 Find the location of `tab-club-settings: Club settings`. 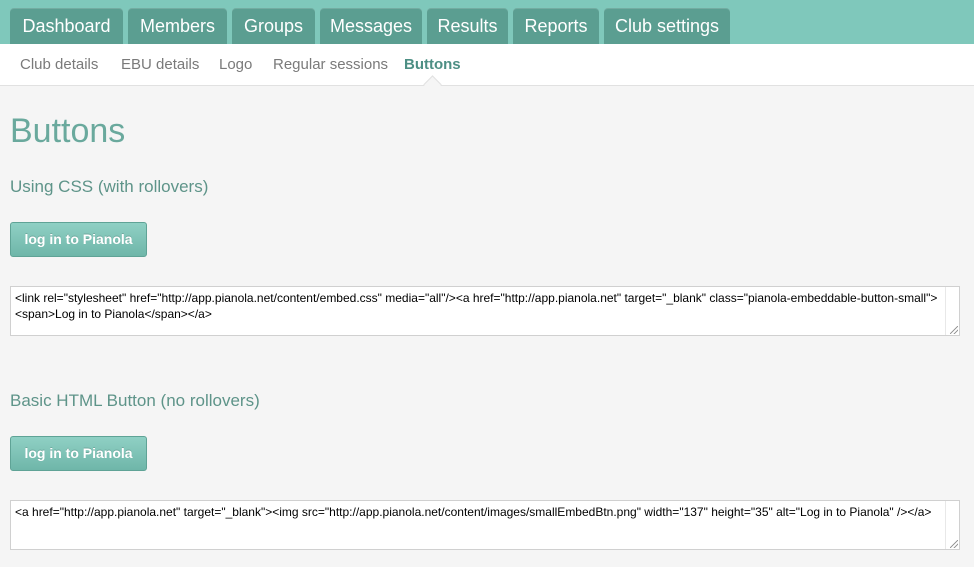

tab-club-settings: Club settings is located at coordinates (667, 26).